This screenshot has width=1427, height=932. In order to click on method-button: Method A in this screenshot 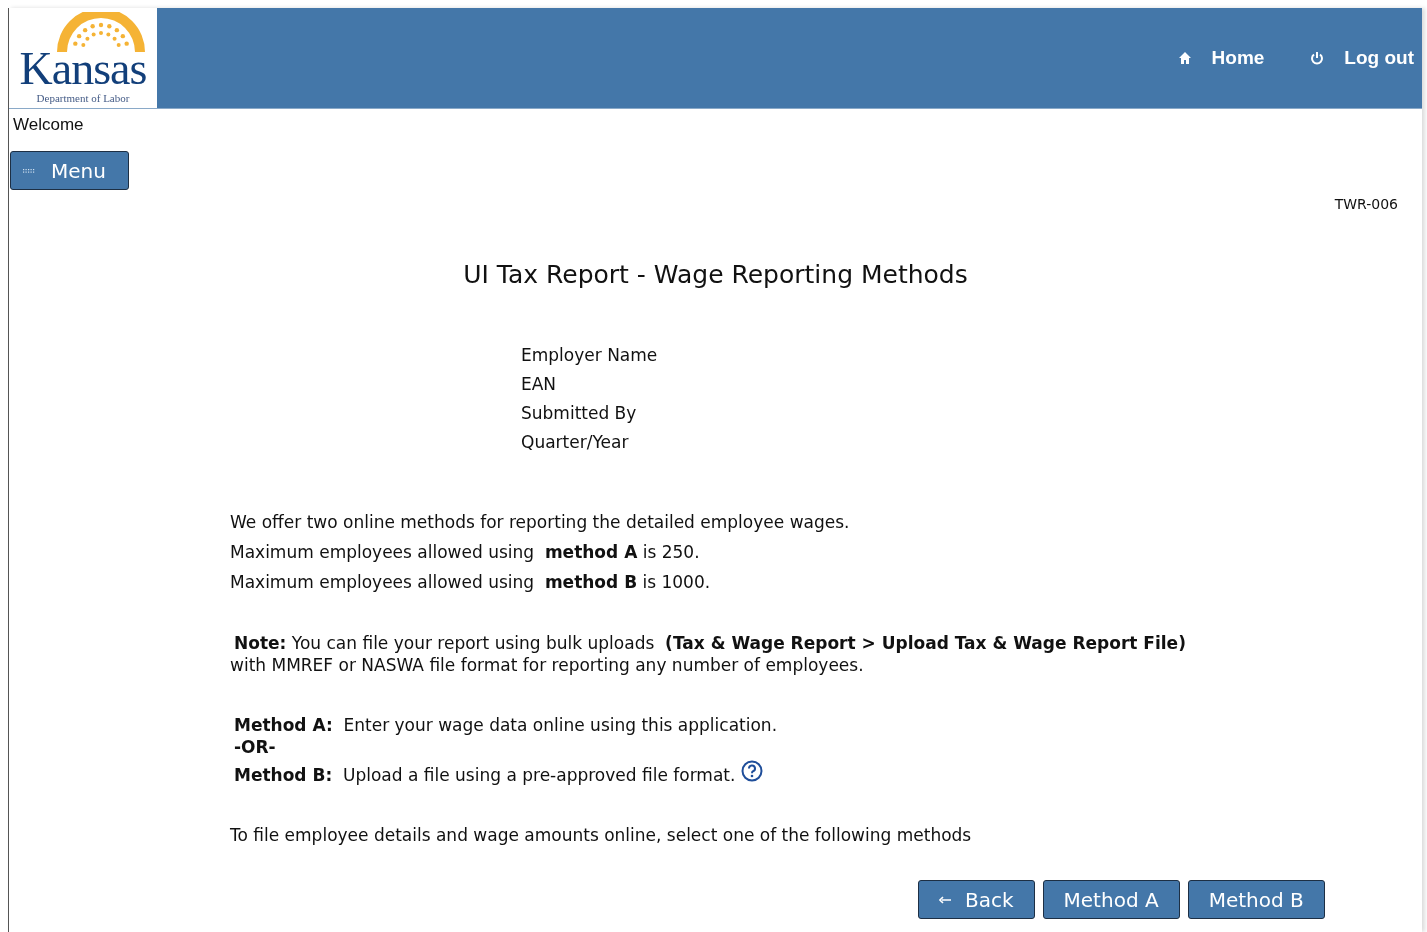, I will do `click(1111, 899)`.